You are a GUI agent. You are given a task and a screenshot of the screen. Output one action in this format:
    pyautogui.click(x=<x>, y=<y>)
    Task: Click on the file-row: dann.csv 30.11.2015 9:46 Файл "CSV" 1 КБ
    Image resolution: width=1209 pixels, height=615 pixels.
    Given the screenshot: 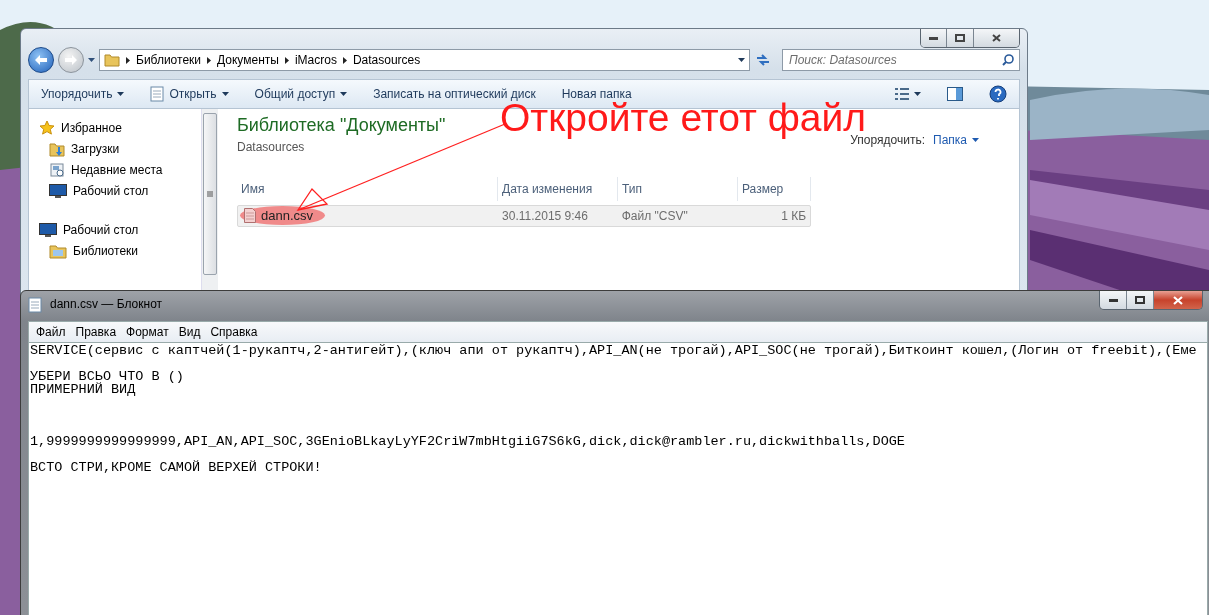 What is the action you would take?
    pyautogui.click(x=524, y=216)
    